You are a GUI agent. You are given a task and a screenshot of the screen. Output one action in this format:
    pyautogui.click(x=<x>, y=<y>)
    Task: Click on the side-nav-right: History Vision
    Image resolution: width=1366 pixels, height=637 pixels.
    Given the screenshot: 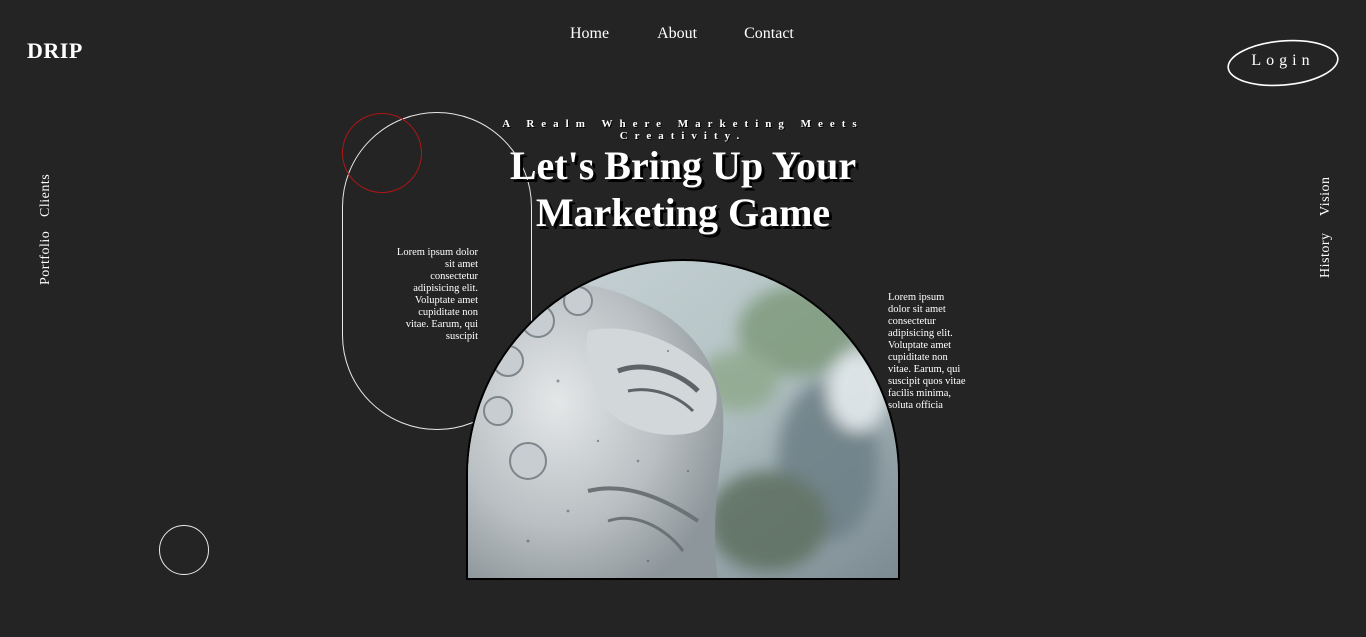 What is the action you would take?
    pyautogui.click(x=1326, y=224)
    